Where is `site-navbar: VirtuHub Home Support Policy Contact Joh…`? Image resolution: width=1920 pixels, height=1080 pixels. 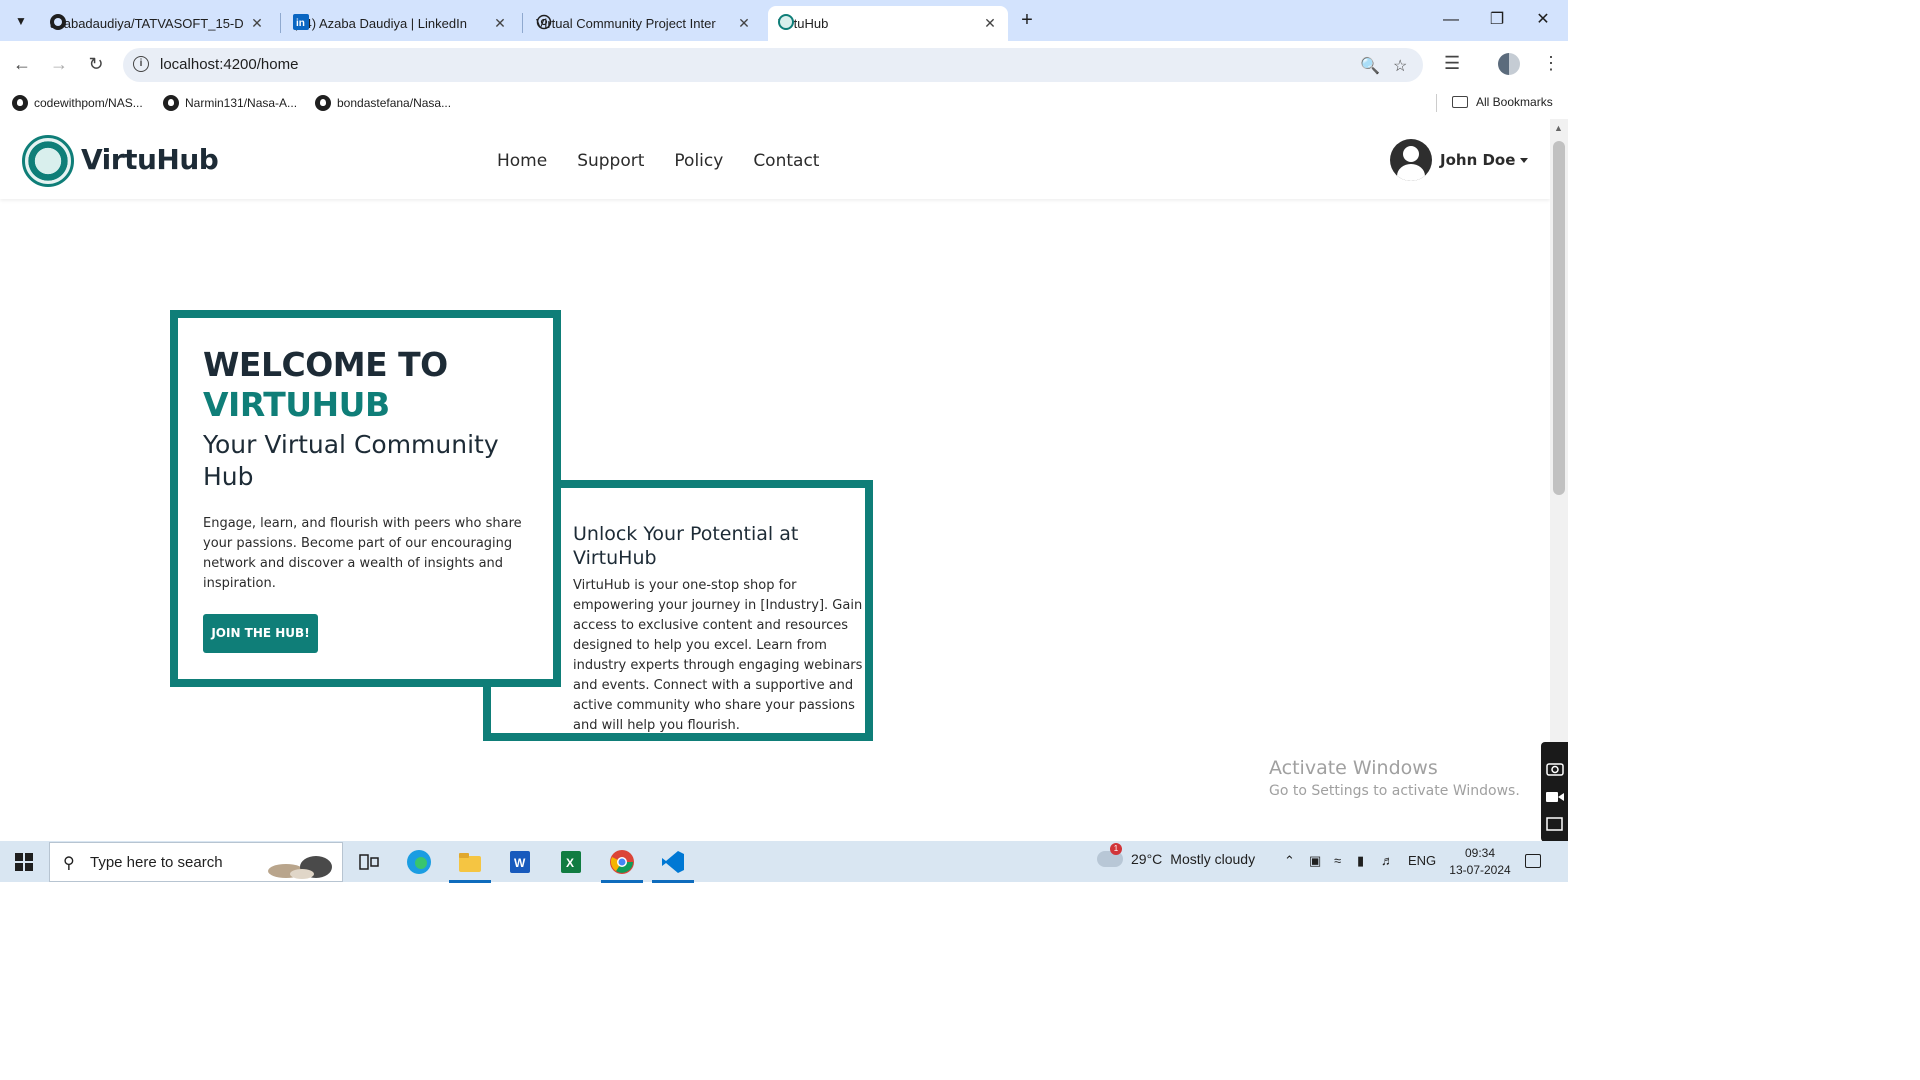
site-navbar: VirtuHub Home Support Policy Contact Joh… is located at coordinates (775, 159).